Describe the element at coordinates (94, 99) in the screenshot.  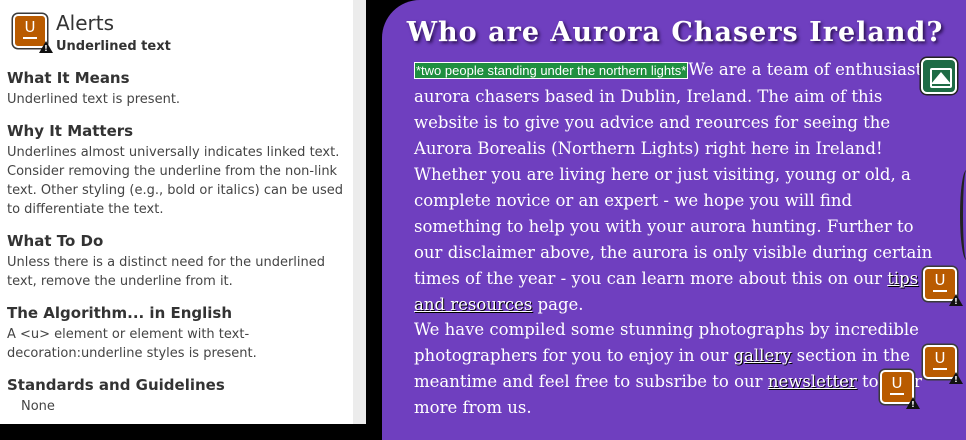
I see `section-body-what-it-means: Underlined text is present.` at that location.